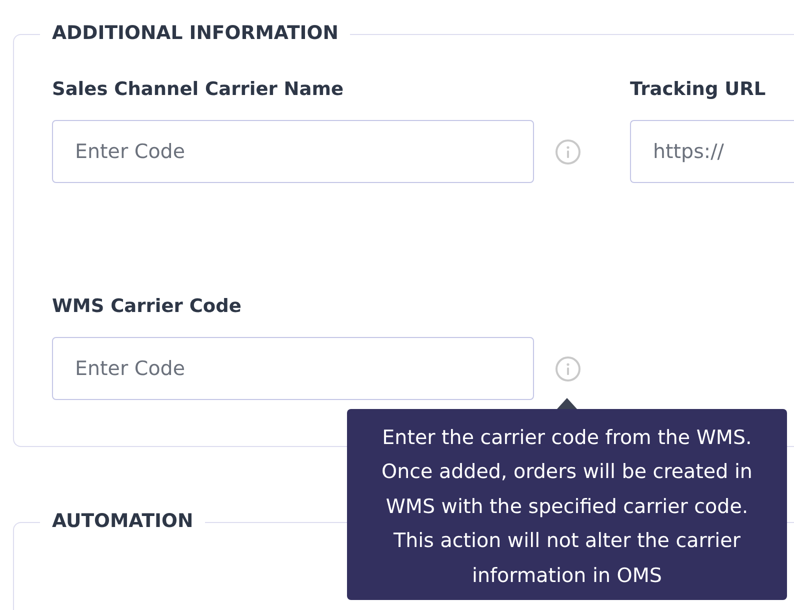  What do you see at coordinates (198, 90) in the screenshot?
I see `field-label: Sales Channel Carrier Name` at bounding box center [198, 90].